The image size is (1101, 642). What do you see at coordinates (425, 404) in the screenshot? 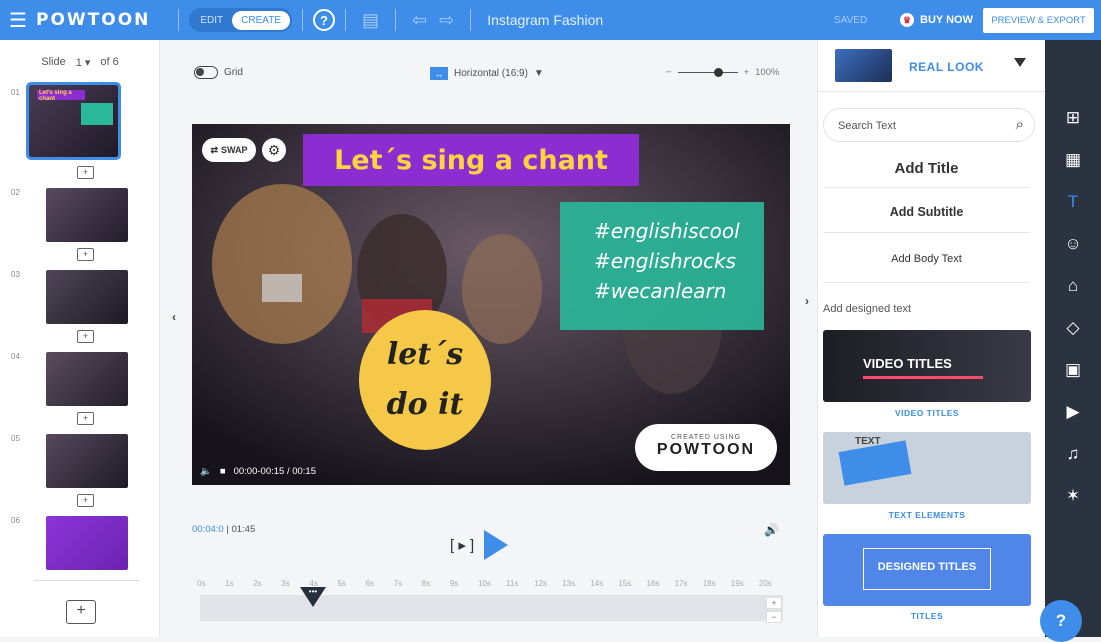
I see `sticker-line: do it` at bounding box center [425, 404].